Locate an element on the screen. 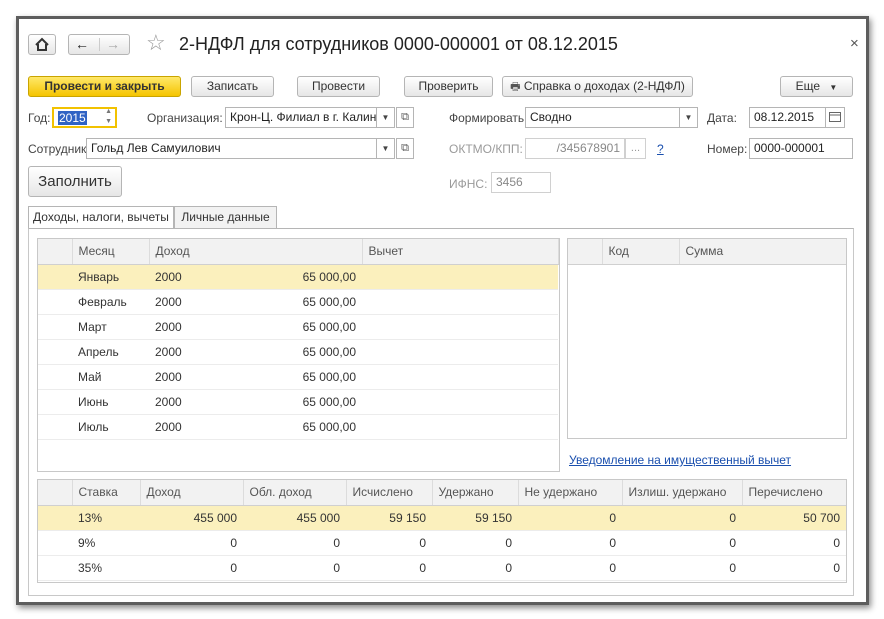  post-and-close-button: Провести и закрыть is located at coordinates (104, 86).